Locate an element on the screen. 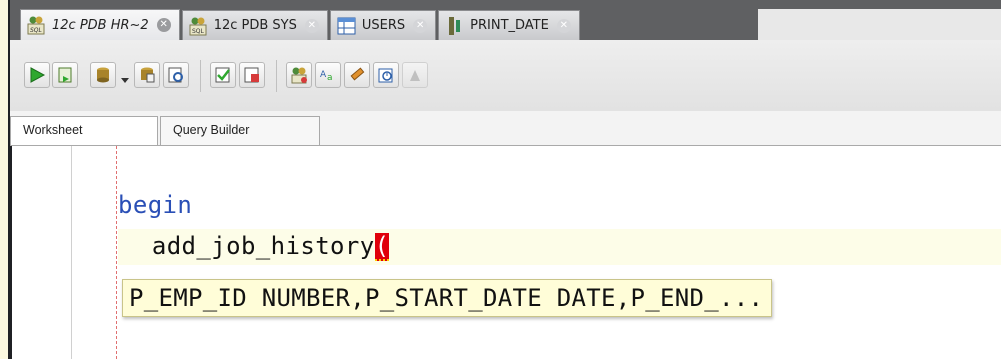 This screenshot has width=1001, height=359. tab-label: 12c PDB HR~2 is located at coordinates (100, 25).